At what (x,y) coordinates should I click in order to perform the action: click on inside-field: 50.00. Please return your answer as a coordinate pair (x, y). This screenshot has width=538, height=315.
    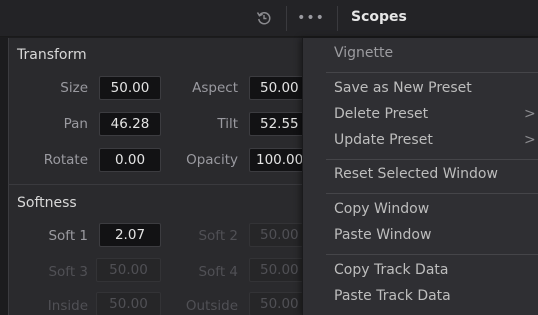
    Looking at the image, I should click on (128, 303).